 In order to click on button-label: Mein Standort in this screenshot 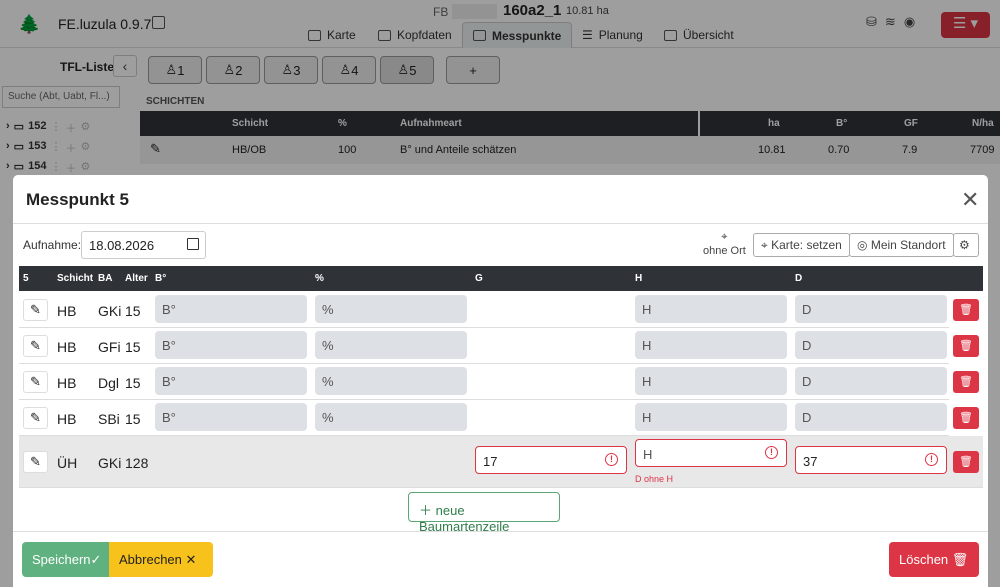, I will do `click(908, 245)`.